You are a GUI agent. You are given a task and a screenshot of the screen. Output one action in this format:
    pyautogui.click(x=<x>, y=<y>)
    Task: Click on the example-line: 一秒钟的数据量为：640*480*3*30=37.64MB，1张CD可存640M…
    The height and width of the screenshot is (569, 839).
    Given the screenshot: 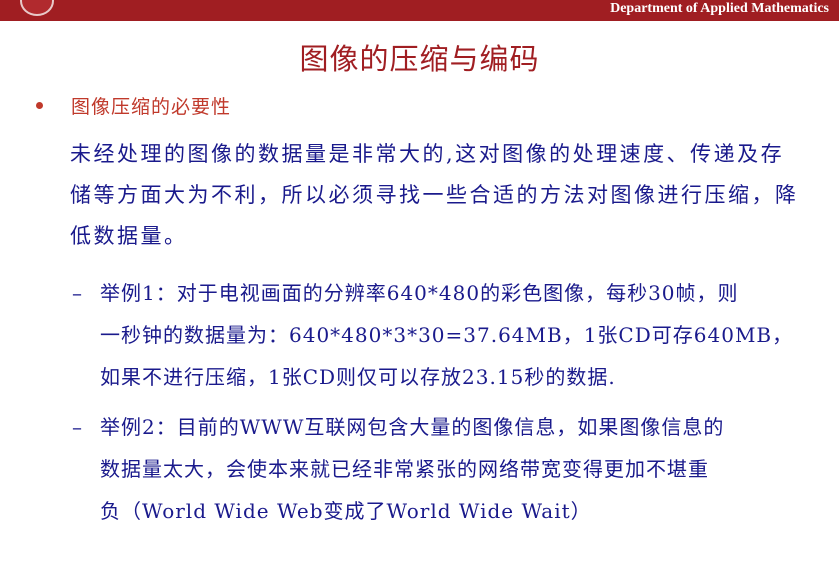 What is the action you would take?
    pyautogui.click(x=447, y=335)
    